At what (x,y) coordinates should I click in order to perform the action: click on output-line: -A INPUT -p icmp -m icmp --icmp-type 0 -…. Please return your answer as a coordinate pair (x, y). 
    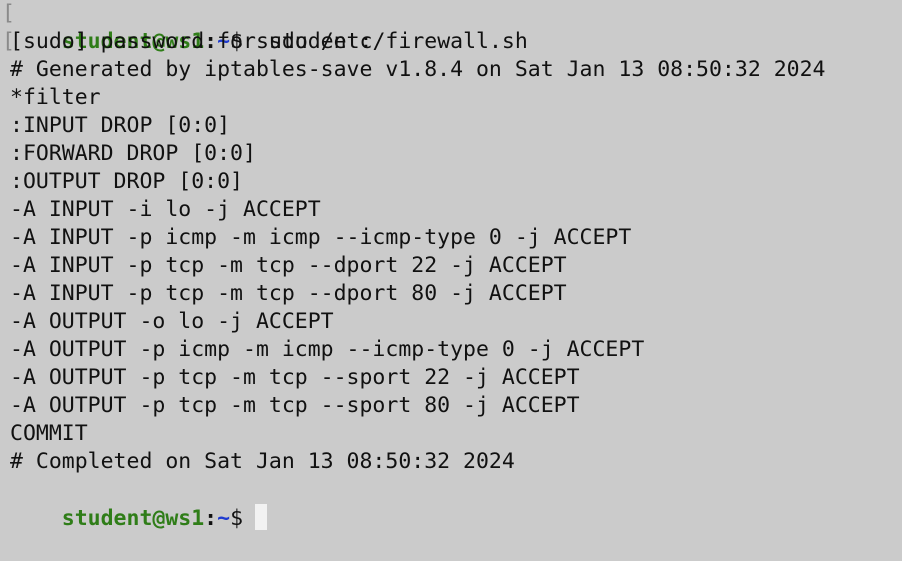
    Looking at the image, I should click on (321, 237).